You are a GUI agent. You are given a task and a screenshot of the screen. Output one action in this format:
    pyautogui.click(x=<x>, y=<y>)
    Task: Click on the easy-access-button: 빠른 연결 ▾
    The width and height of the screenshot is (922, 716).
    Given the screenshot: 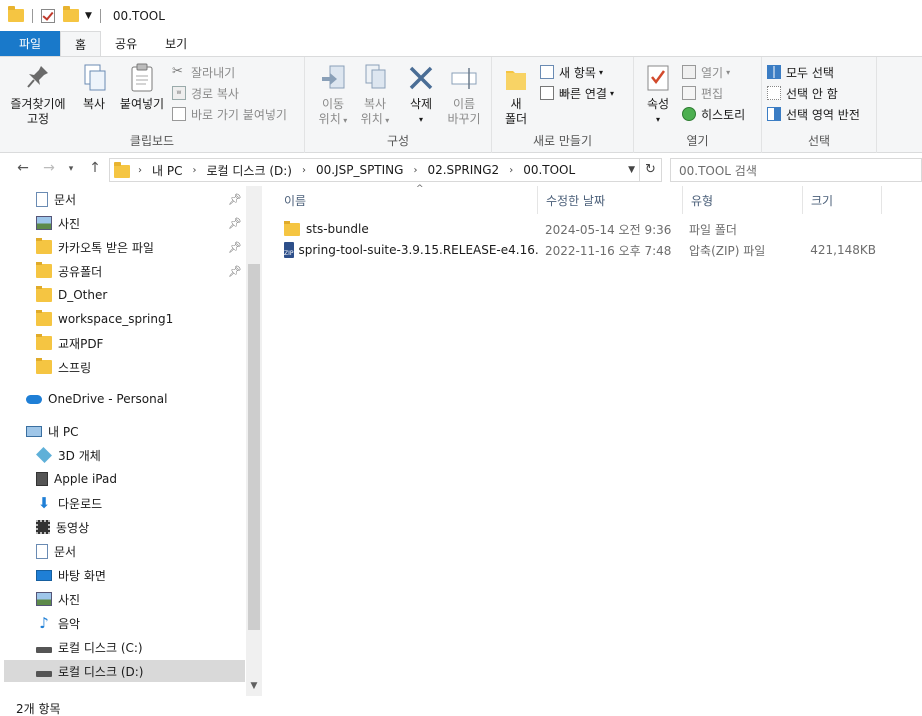 What is the action you would take?
    pyautogui.click(x=577, y=93)
    